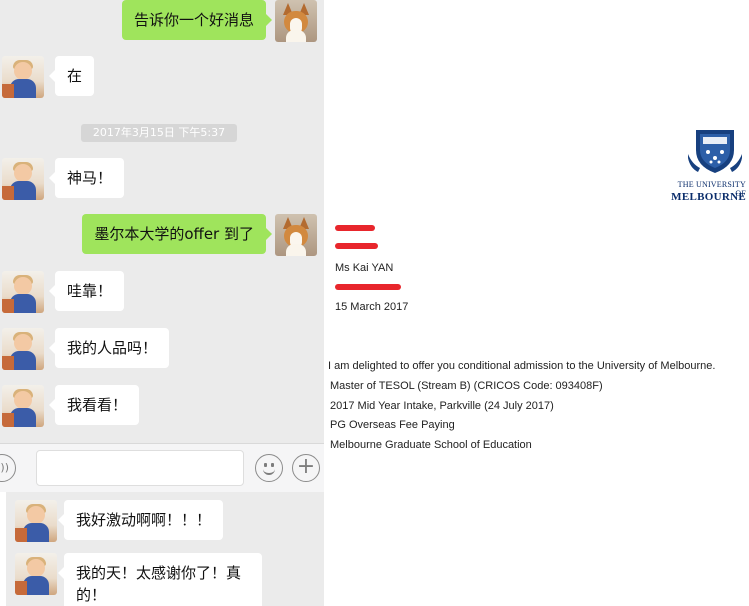  Describe the element at coordinates (162, 179) in the screenshot. I see `message-received: 神马！` at that location.